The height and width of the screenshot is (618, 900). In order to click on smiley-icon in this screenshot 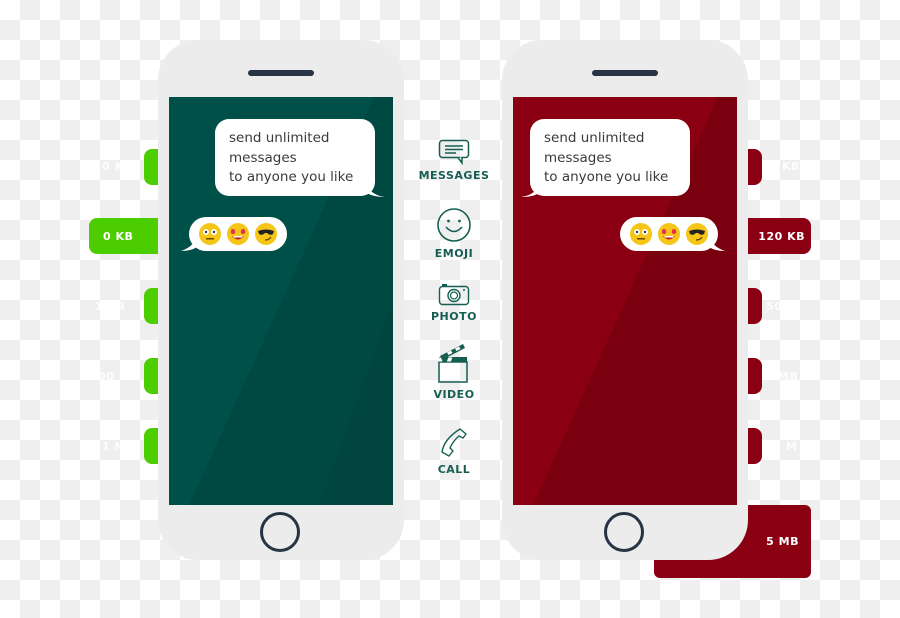, I will do `click(454, 225)`.